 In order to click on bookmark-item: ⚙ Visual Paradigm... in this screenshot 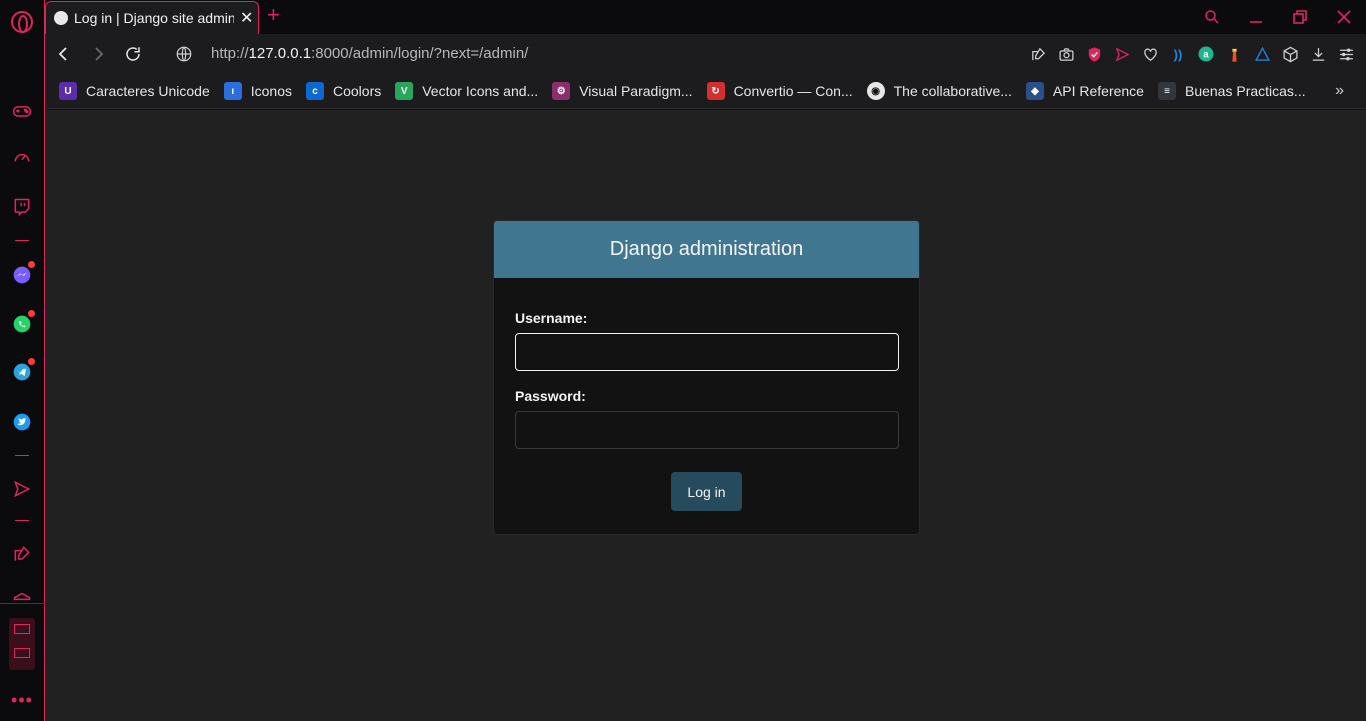, I will do `click(622, 91)`.